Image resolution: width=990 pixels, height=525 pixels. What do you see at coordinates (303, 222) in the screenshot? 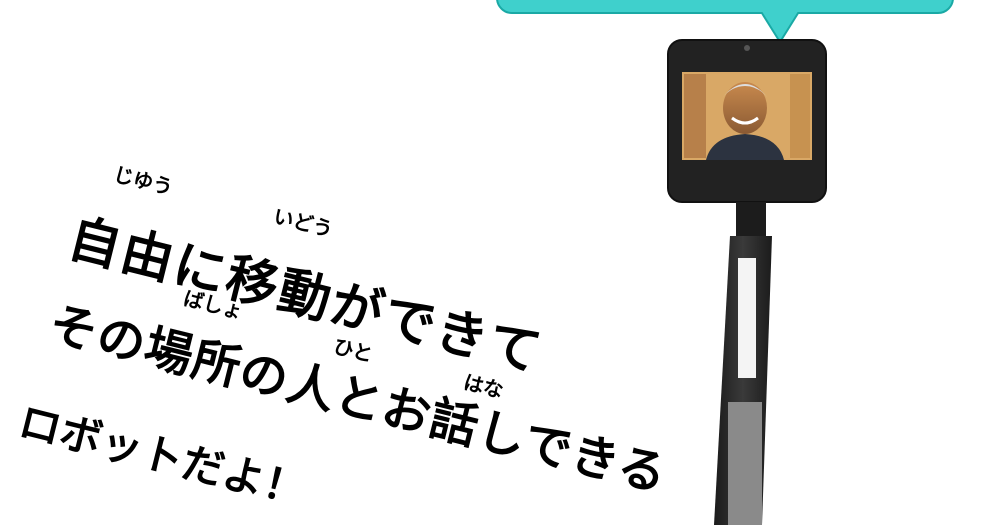
I see `ruby-idou: いどう` at bounding box center [303, 222].